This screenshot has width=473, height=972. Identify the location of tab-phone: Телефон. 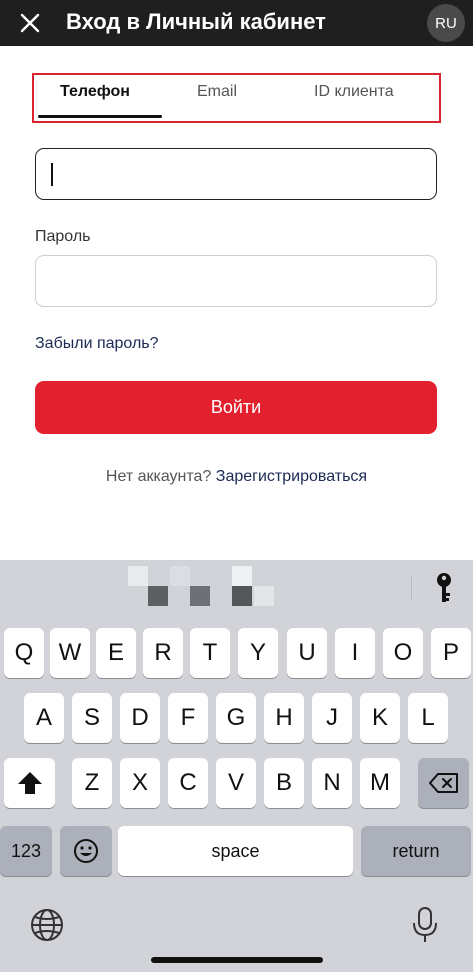
(95, 92).